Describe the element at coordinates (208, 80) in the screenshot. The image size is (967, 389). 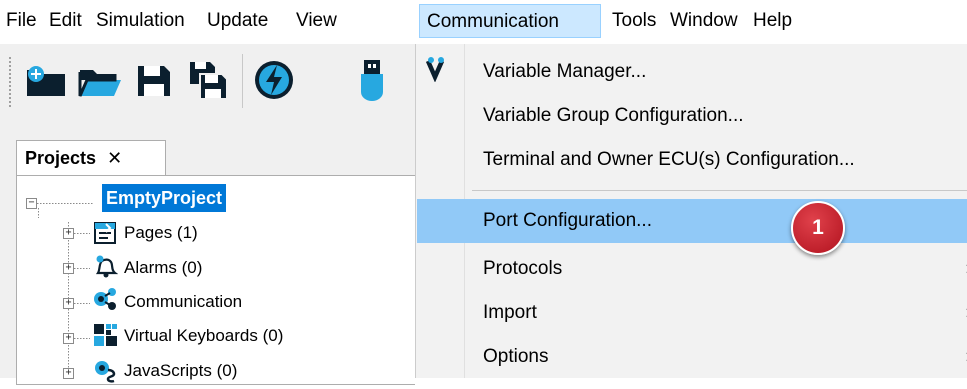
I see `save-all-icon` at that location.